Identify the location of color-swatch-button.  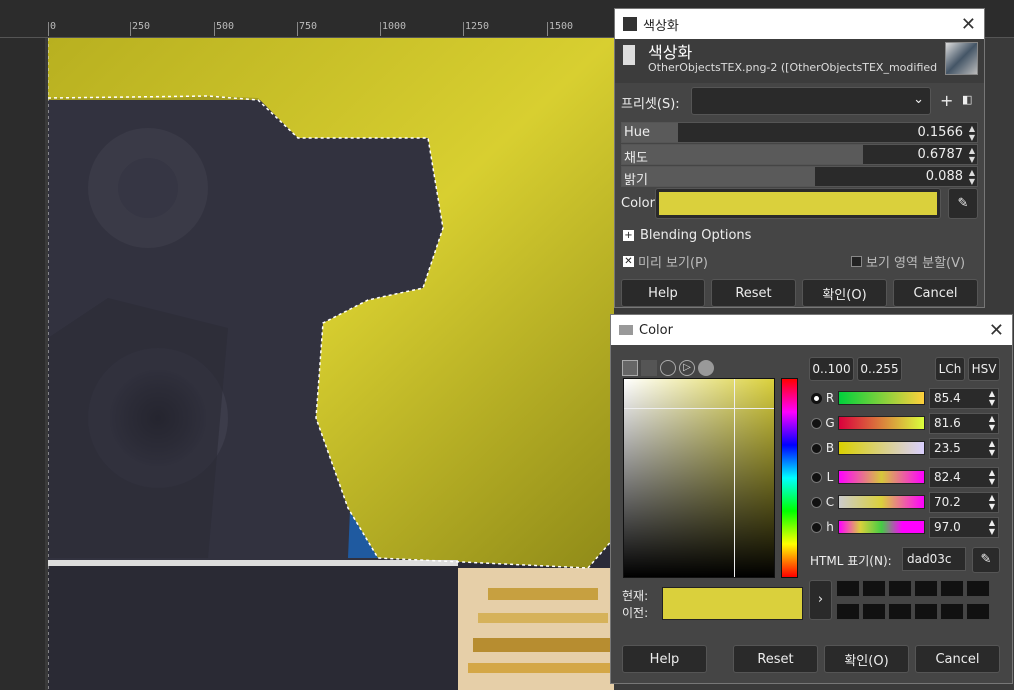
(798, 203).